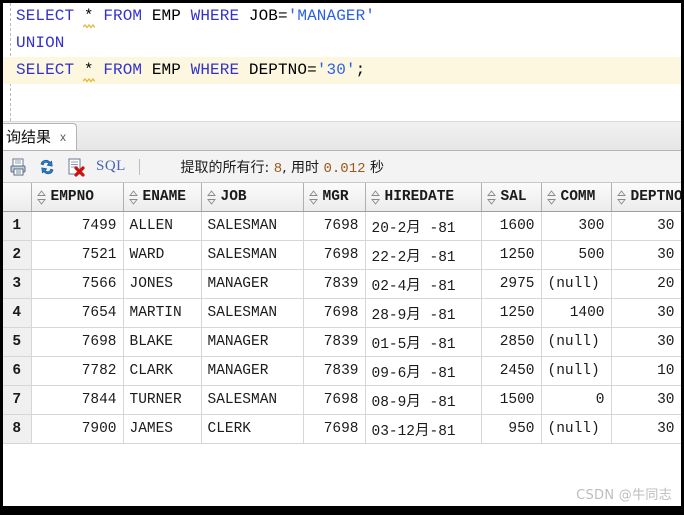 The image size is (684, 515). Describe the element at coordinates (342, 70) in the screenshot. I see `code-line: SELECT * FROM EMP WHERE DEPTNO='30';` at that location.